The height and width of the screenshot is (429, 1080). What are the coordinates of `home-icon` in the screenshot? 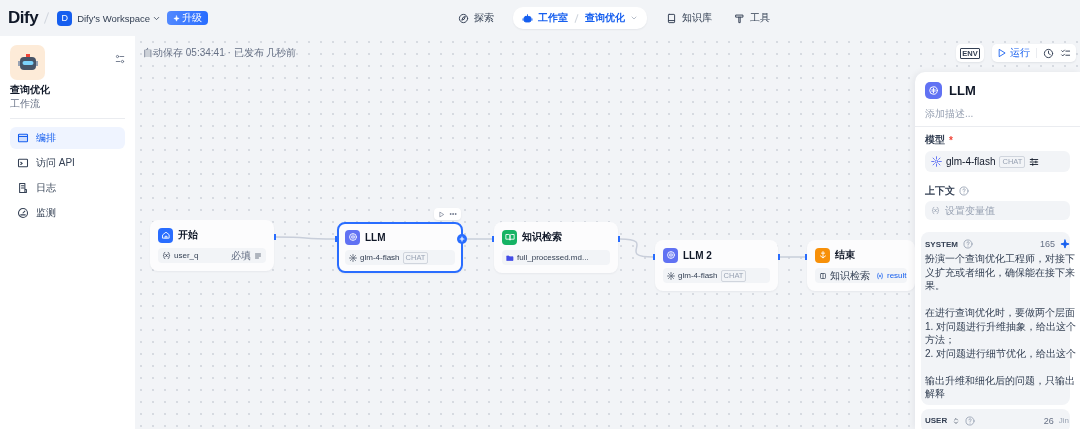 It's located at (165, 235).